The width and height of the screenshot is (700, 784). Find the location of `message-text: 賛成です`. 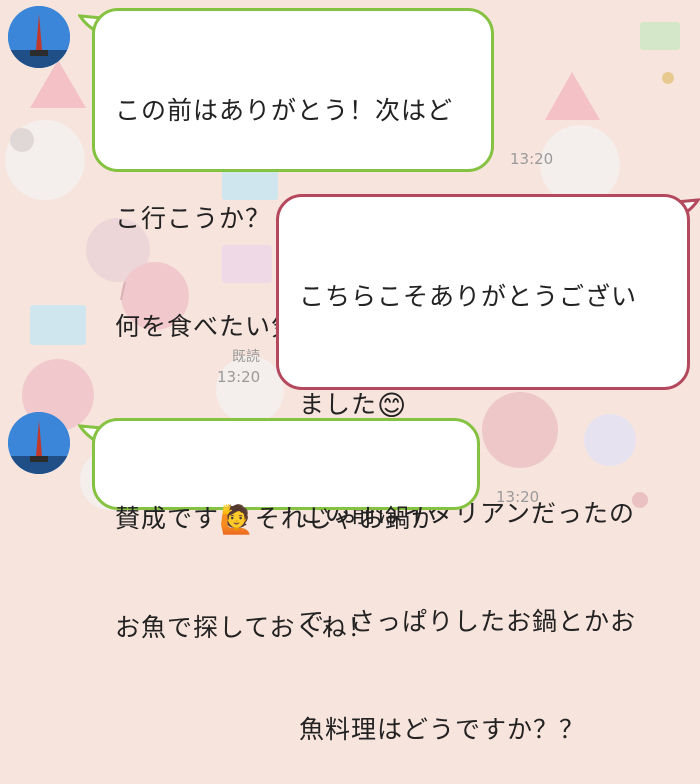

message-text: 賛成です is located at coordinates (167, 518).